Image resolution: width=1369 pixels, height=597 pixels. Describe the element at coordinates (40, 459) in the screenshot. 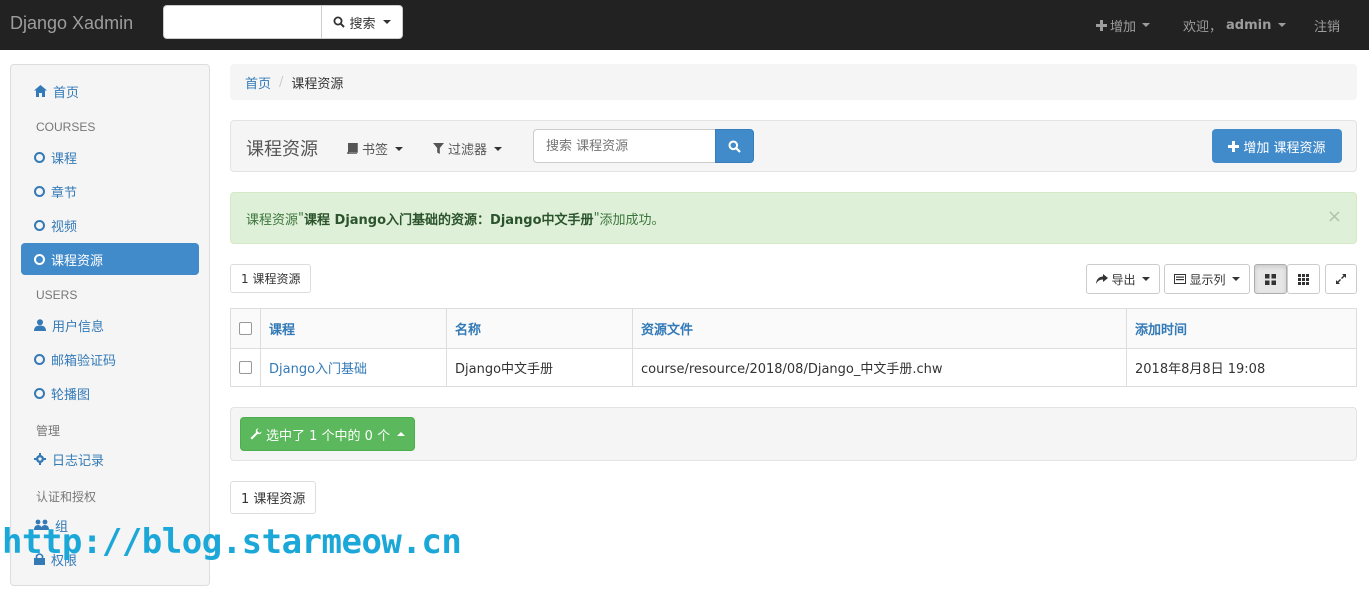

I see `gear-icon` at that location.